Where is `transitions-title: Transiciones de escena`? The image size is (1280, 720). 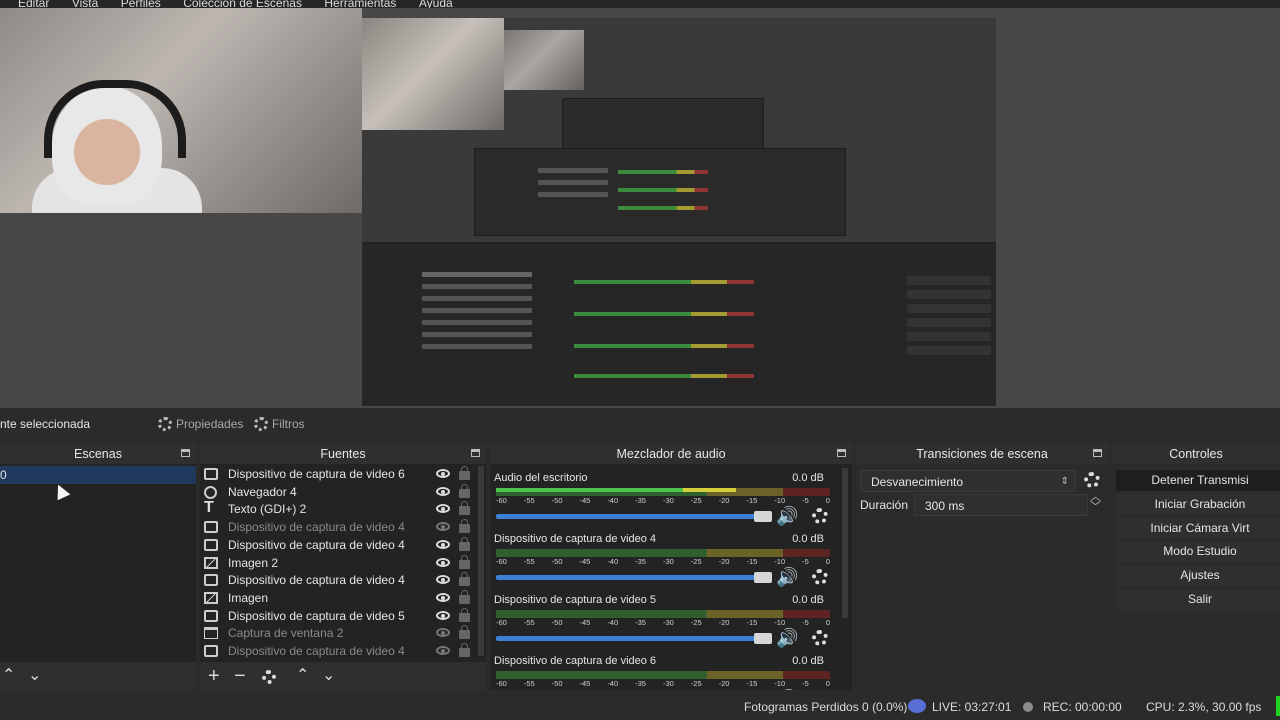 transitions-title: Transiciones de escena is located at coordinates (982, 454).